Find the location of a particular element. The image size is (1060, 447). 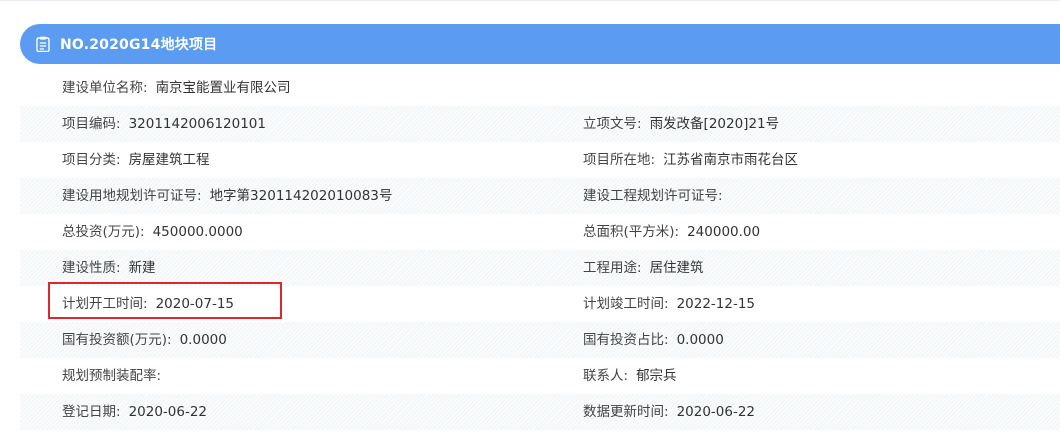

field-value: 郁宗兵 is located at coordinates (656, 376).